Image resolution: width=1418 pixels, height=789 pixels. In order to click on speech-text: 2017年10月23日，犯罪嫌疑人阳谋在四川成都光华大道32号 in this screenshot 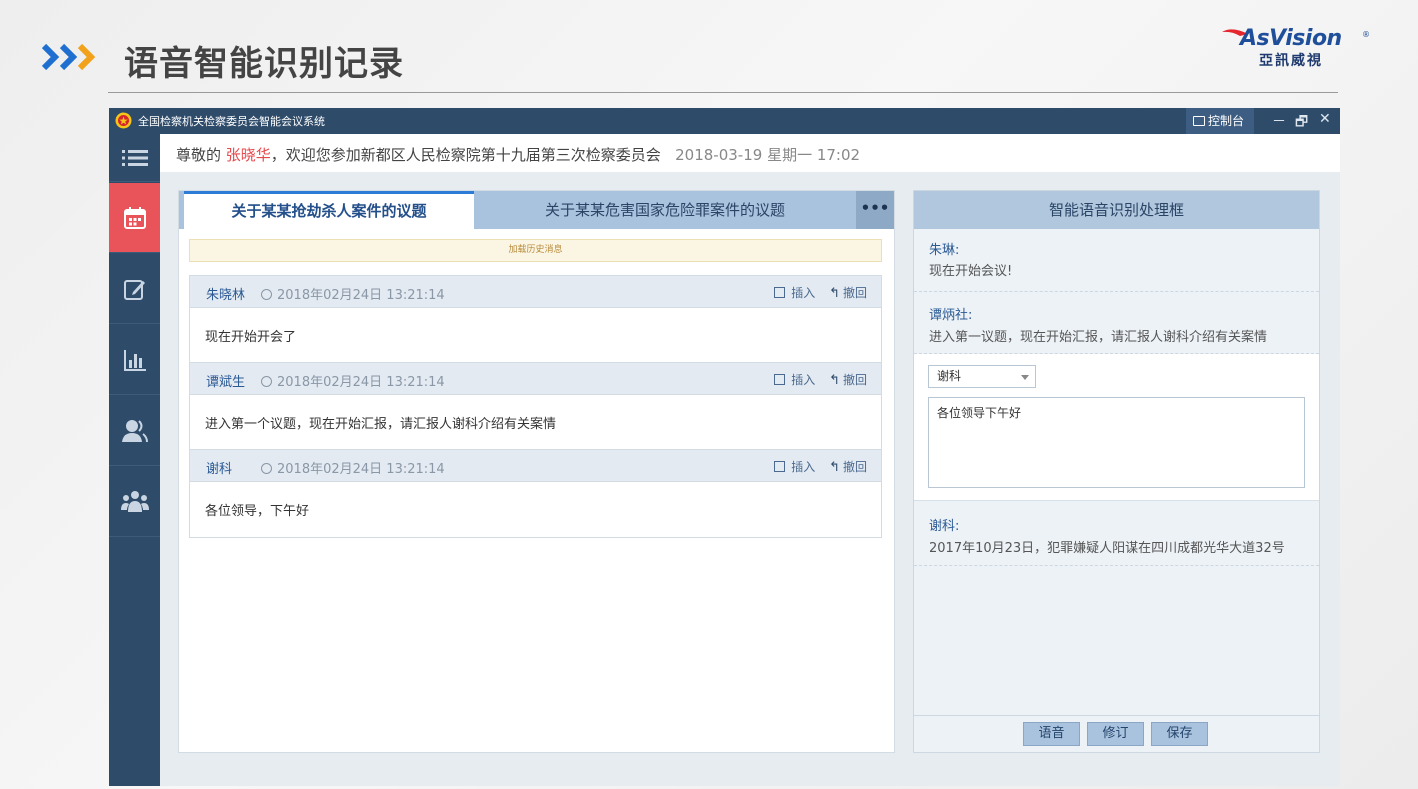, I will do `click(1107, 548)`.